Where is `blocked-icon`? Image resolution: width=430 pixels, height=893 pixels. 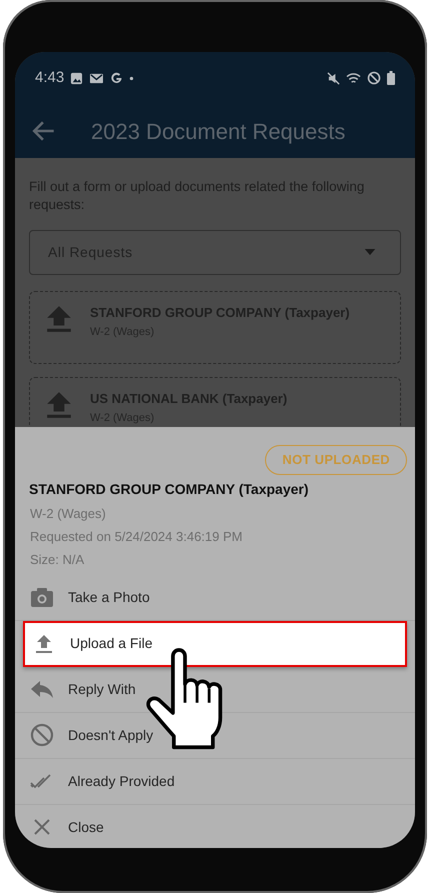
blocked-icon is located at coordinates (374, 78).